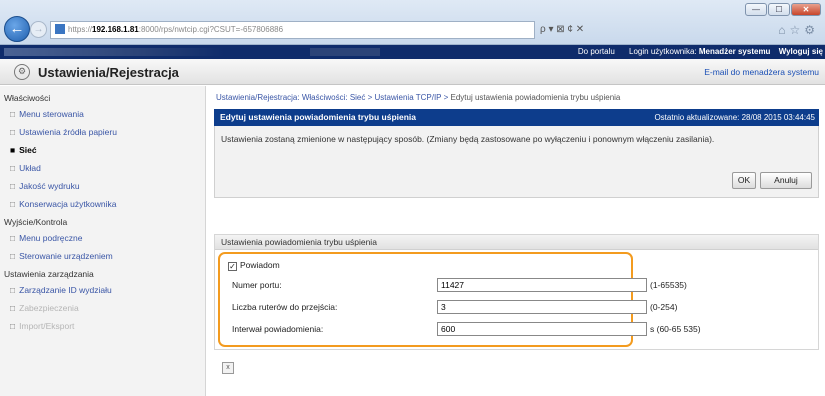 The height and width of the screenshot is (396, 825). I want to click on port-number-label: Numer portu:, so click(257, 285).